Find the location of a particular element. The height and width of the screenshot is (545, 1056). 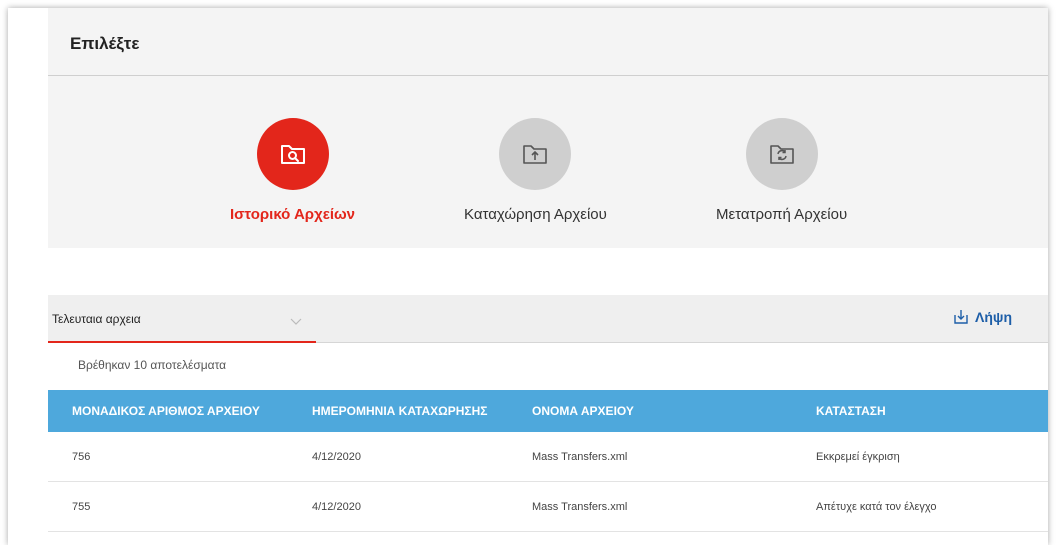

option-label: Ιστορικό Αρχείων is located at coordinates (293, 214).